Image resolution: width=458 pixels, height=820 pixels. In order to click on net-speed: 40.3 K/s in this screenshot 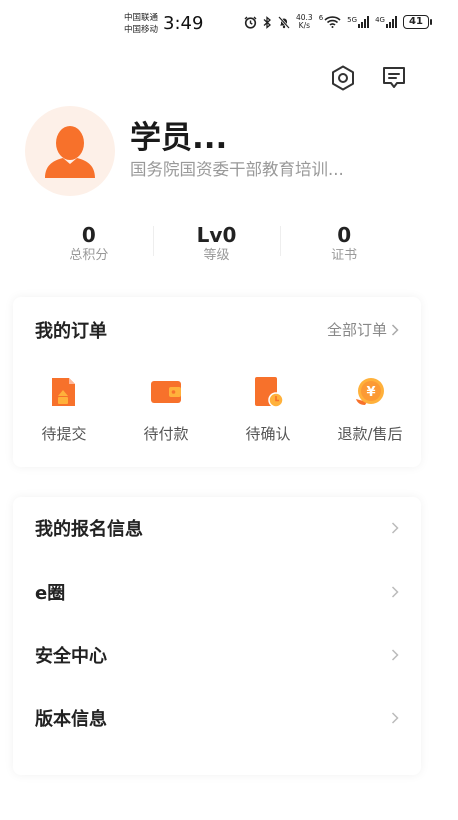, I will do `click(304, 22)`.